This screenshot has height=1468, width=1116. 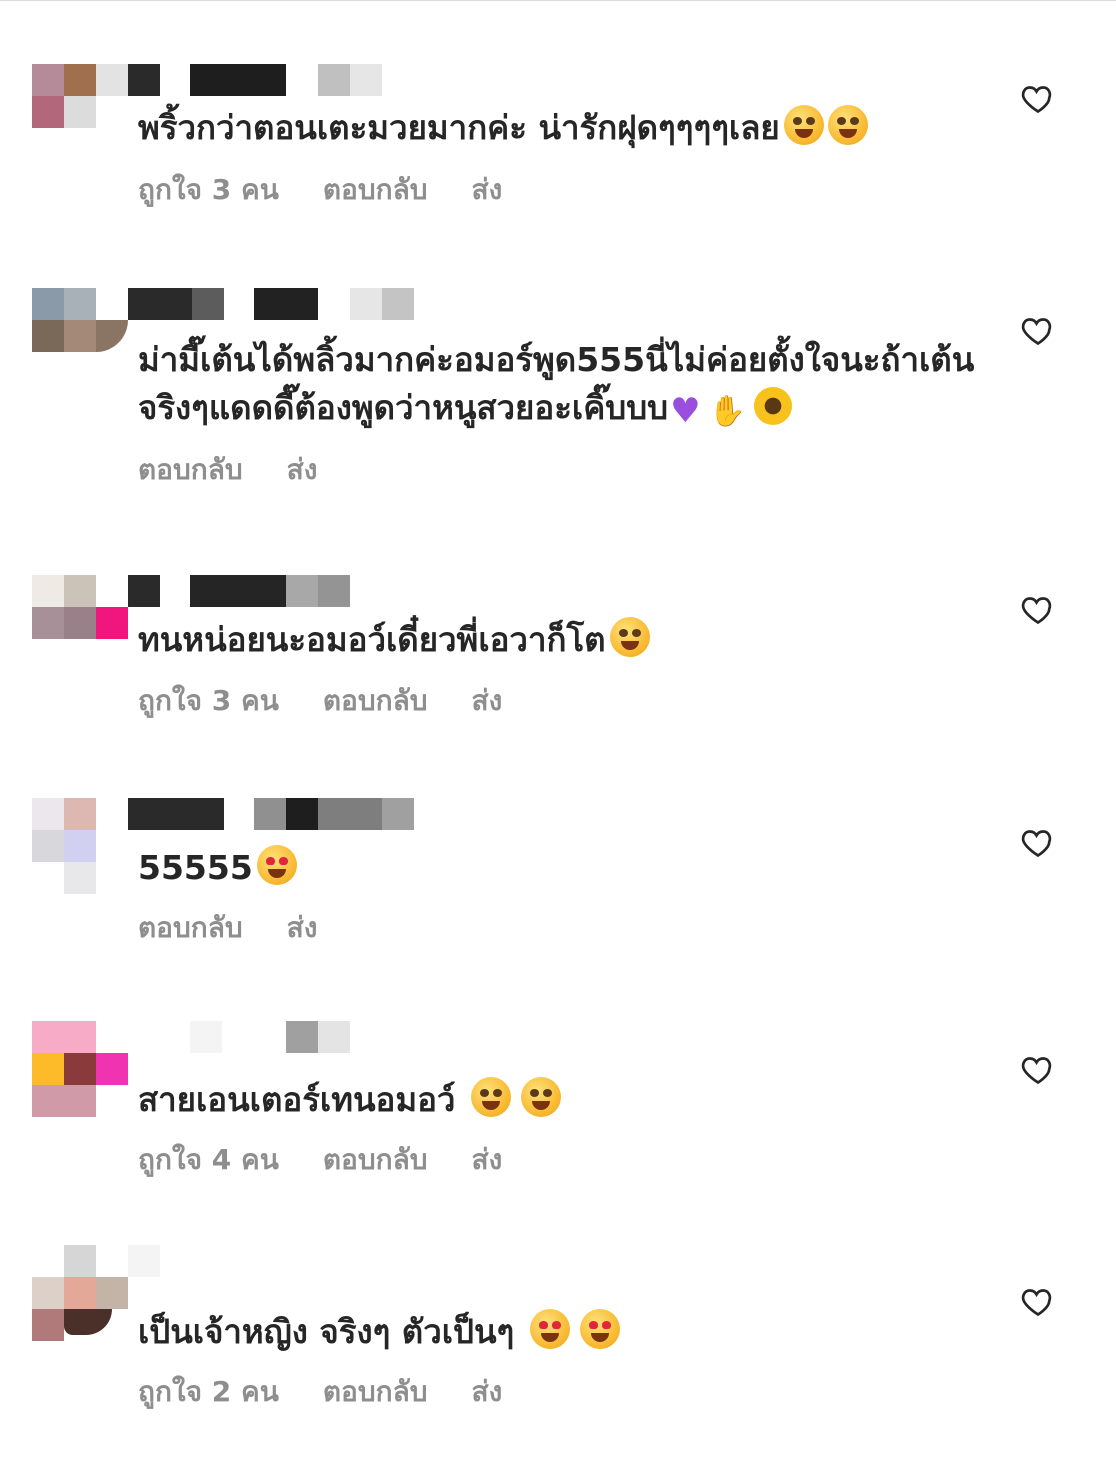 I want to click on comment-text: สายเอนเตอร์เทนอมอว์, so click(x=558, y=1100).